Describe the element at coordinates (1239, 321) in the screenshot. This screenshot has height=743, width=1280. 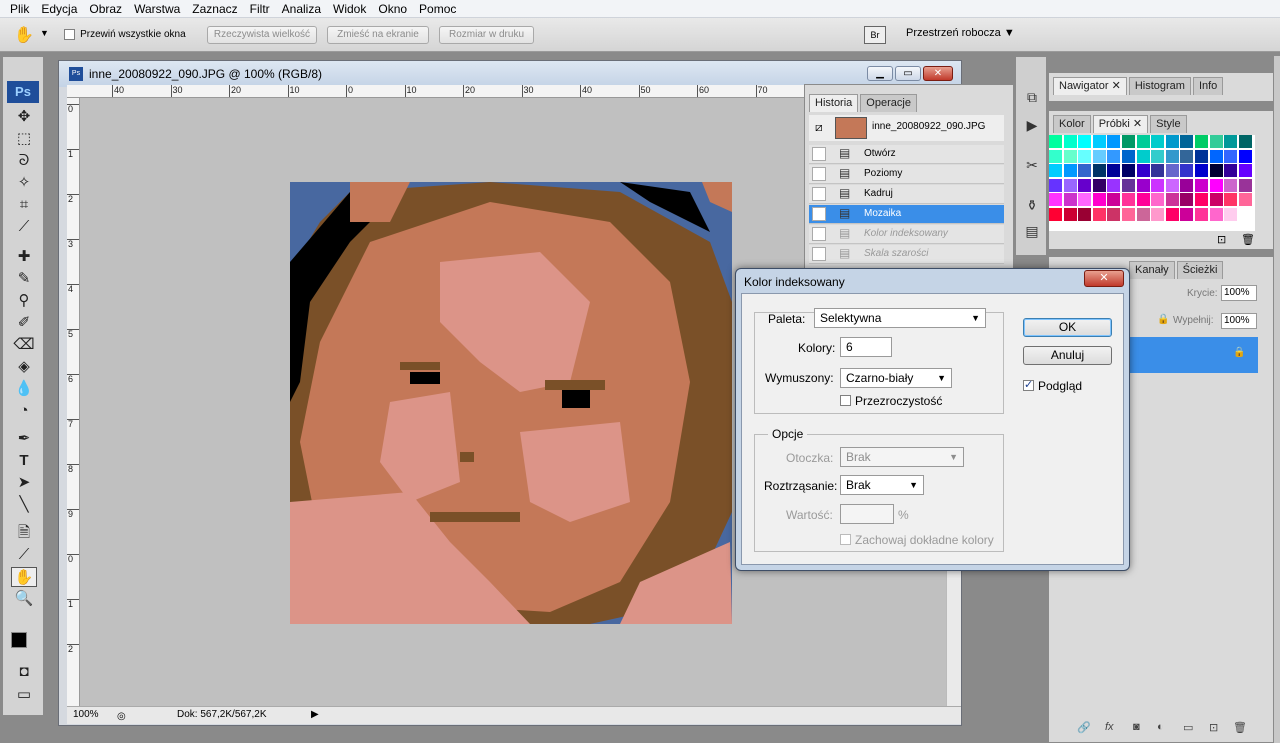
I see `fill-field: 100%` at that location.